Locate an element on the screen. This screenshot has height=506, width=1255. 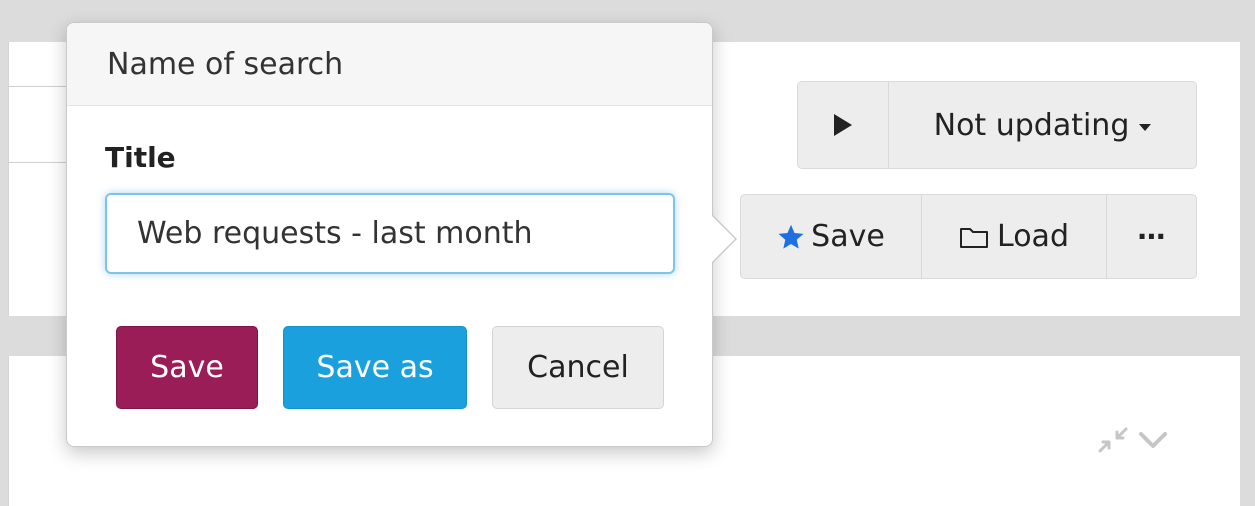
chevron-down-icon is located at coordinates (1153, 440).